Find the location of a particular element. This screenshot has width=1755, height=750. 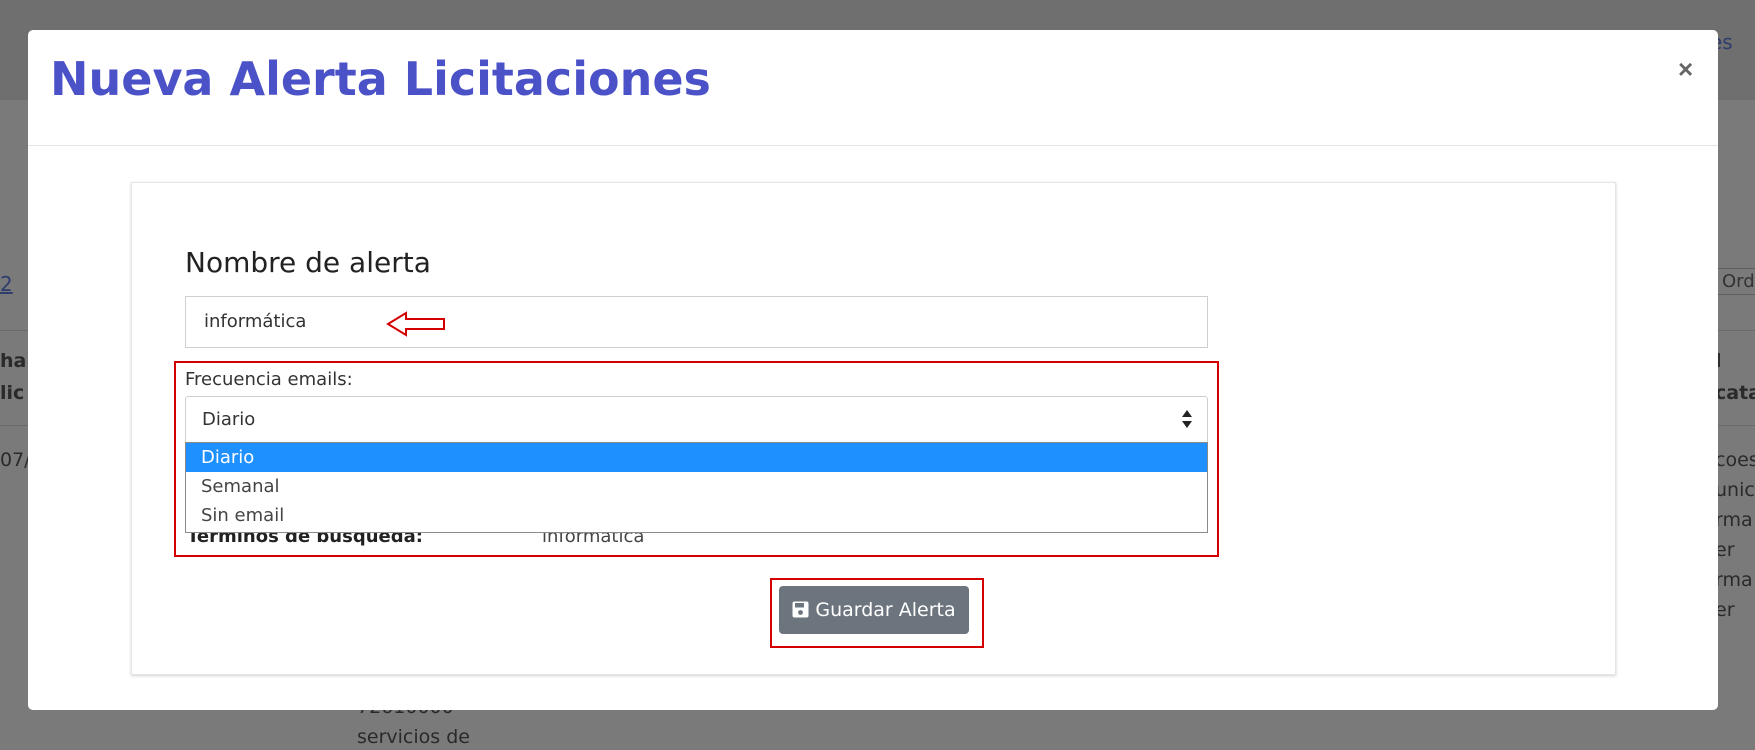

background-column-header: lic is located at coordinates (12, 393).